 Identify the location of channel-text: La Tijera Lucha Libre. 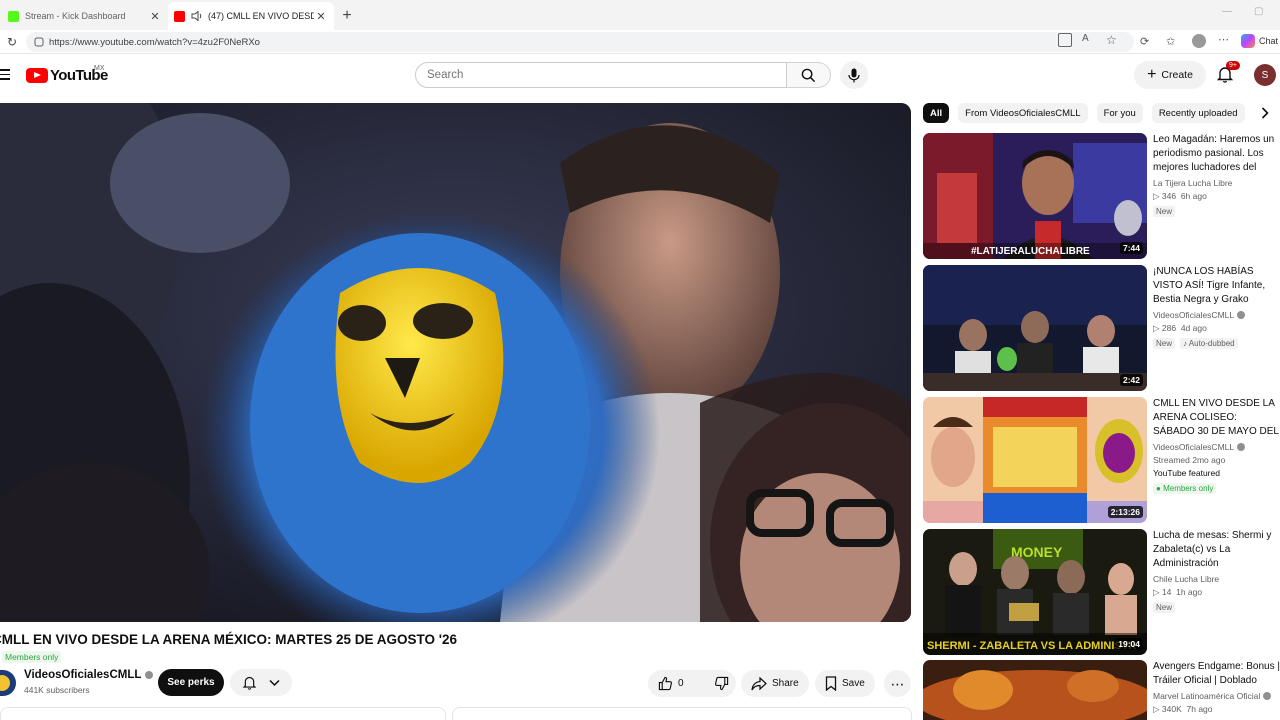
(1193, 183).